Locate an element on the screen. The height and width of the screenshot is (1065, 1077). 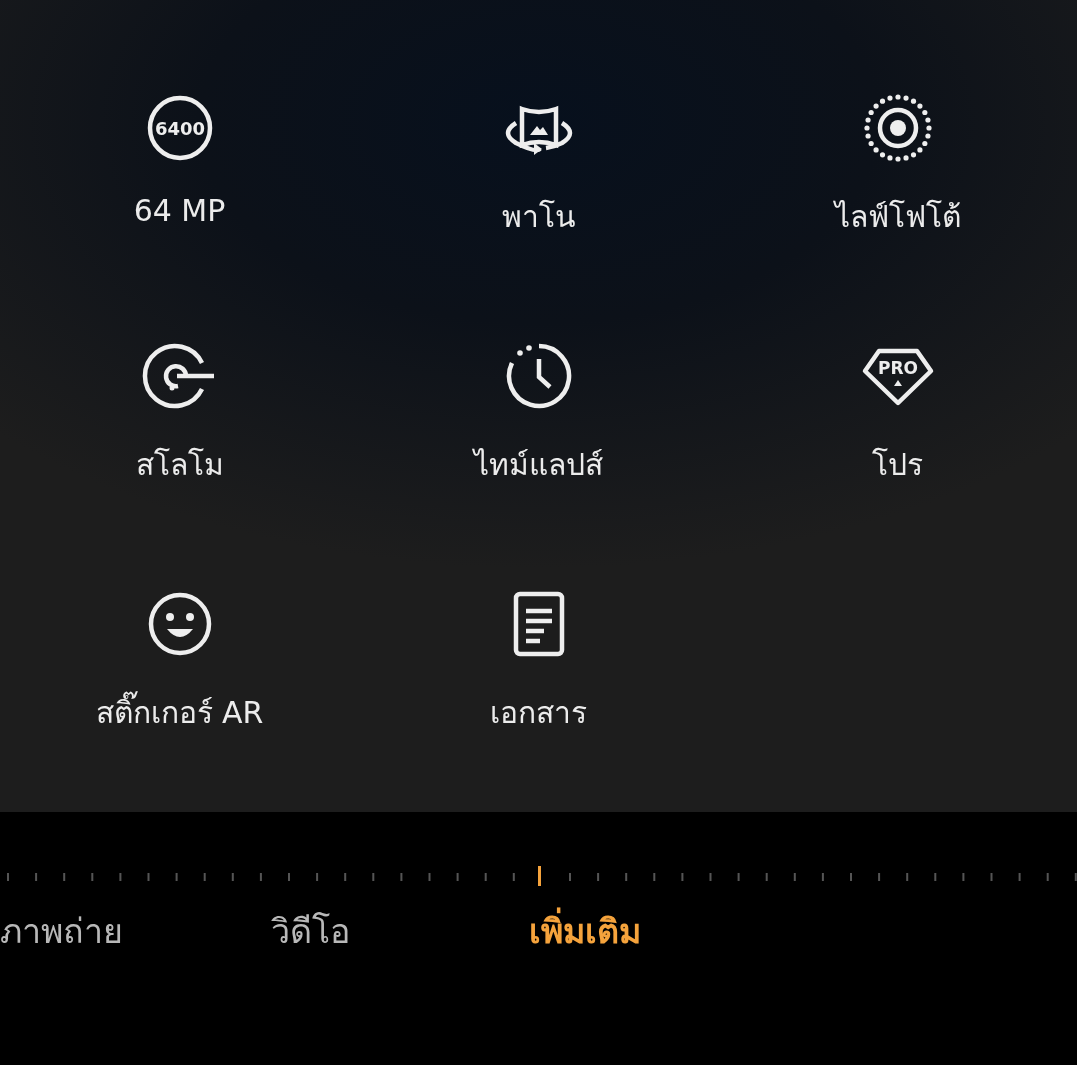
mode-label: เอกสาร is located at coordinates (538, 712).